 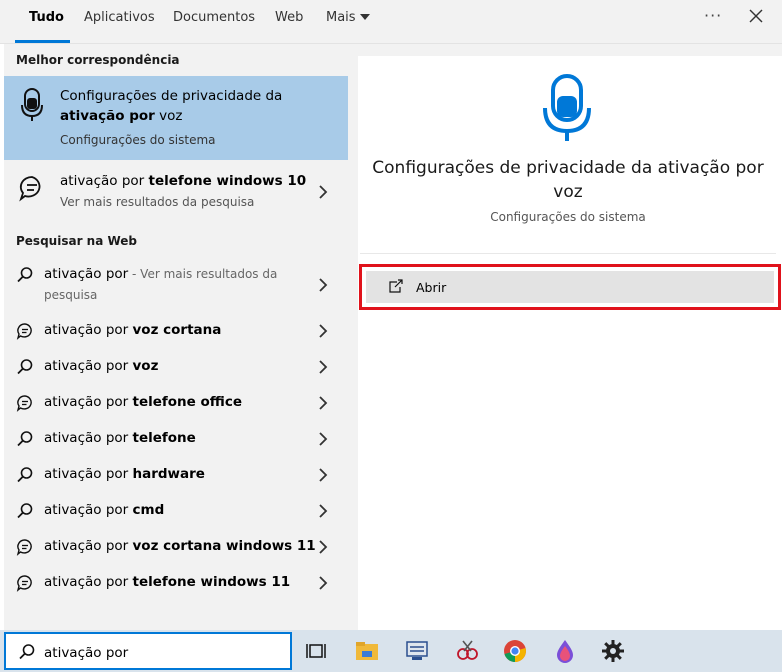 I want to click on task-view-icon, so click(x=317, y=651).